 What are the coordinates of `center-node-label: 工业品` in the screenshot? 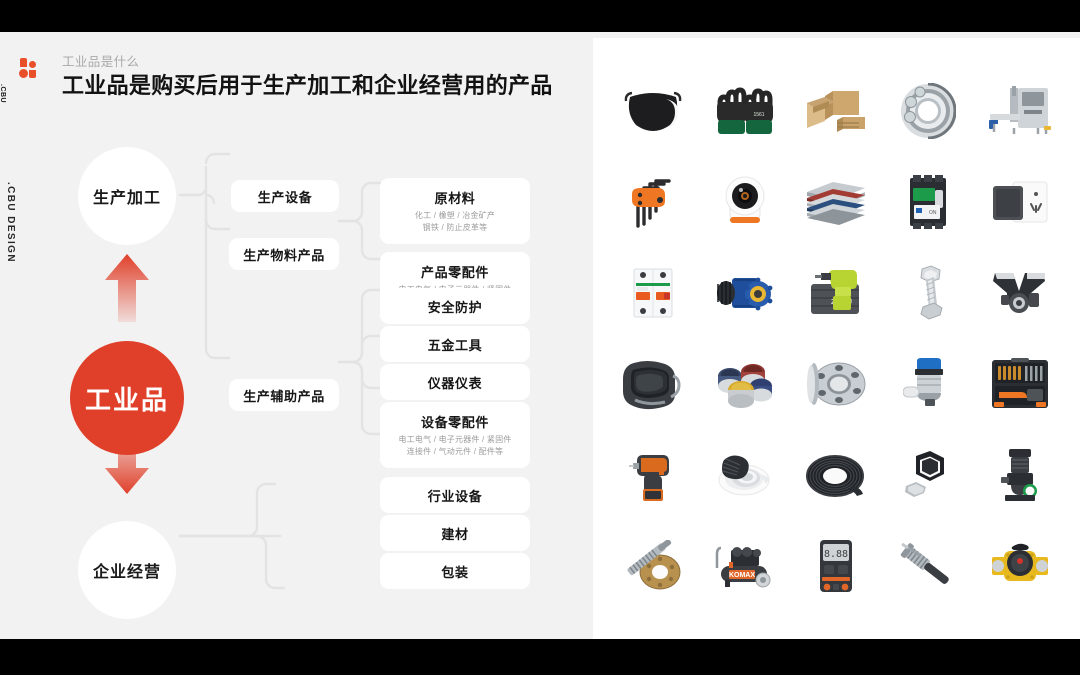 It's located at (126, 399).